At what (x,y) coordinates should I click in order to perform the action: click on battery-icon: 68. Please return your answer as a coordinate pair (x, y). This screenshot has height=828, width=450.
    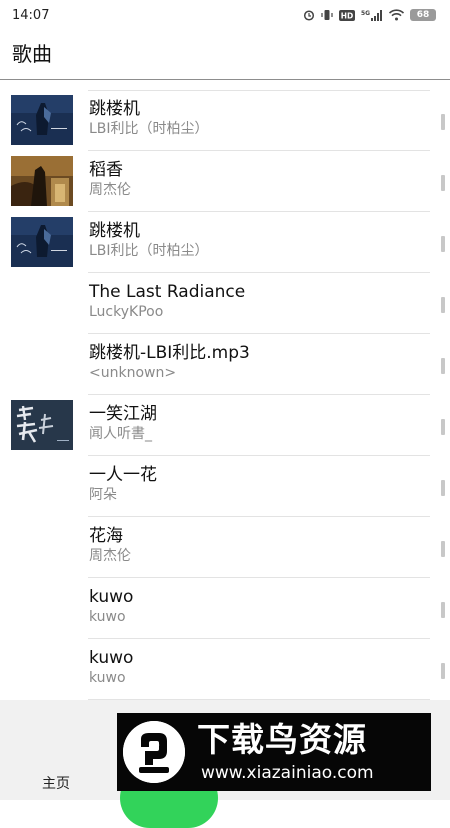
    Looking at the image, I should click on (423, 15).